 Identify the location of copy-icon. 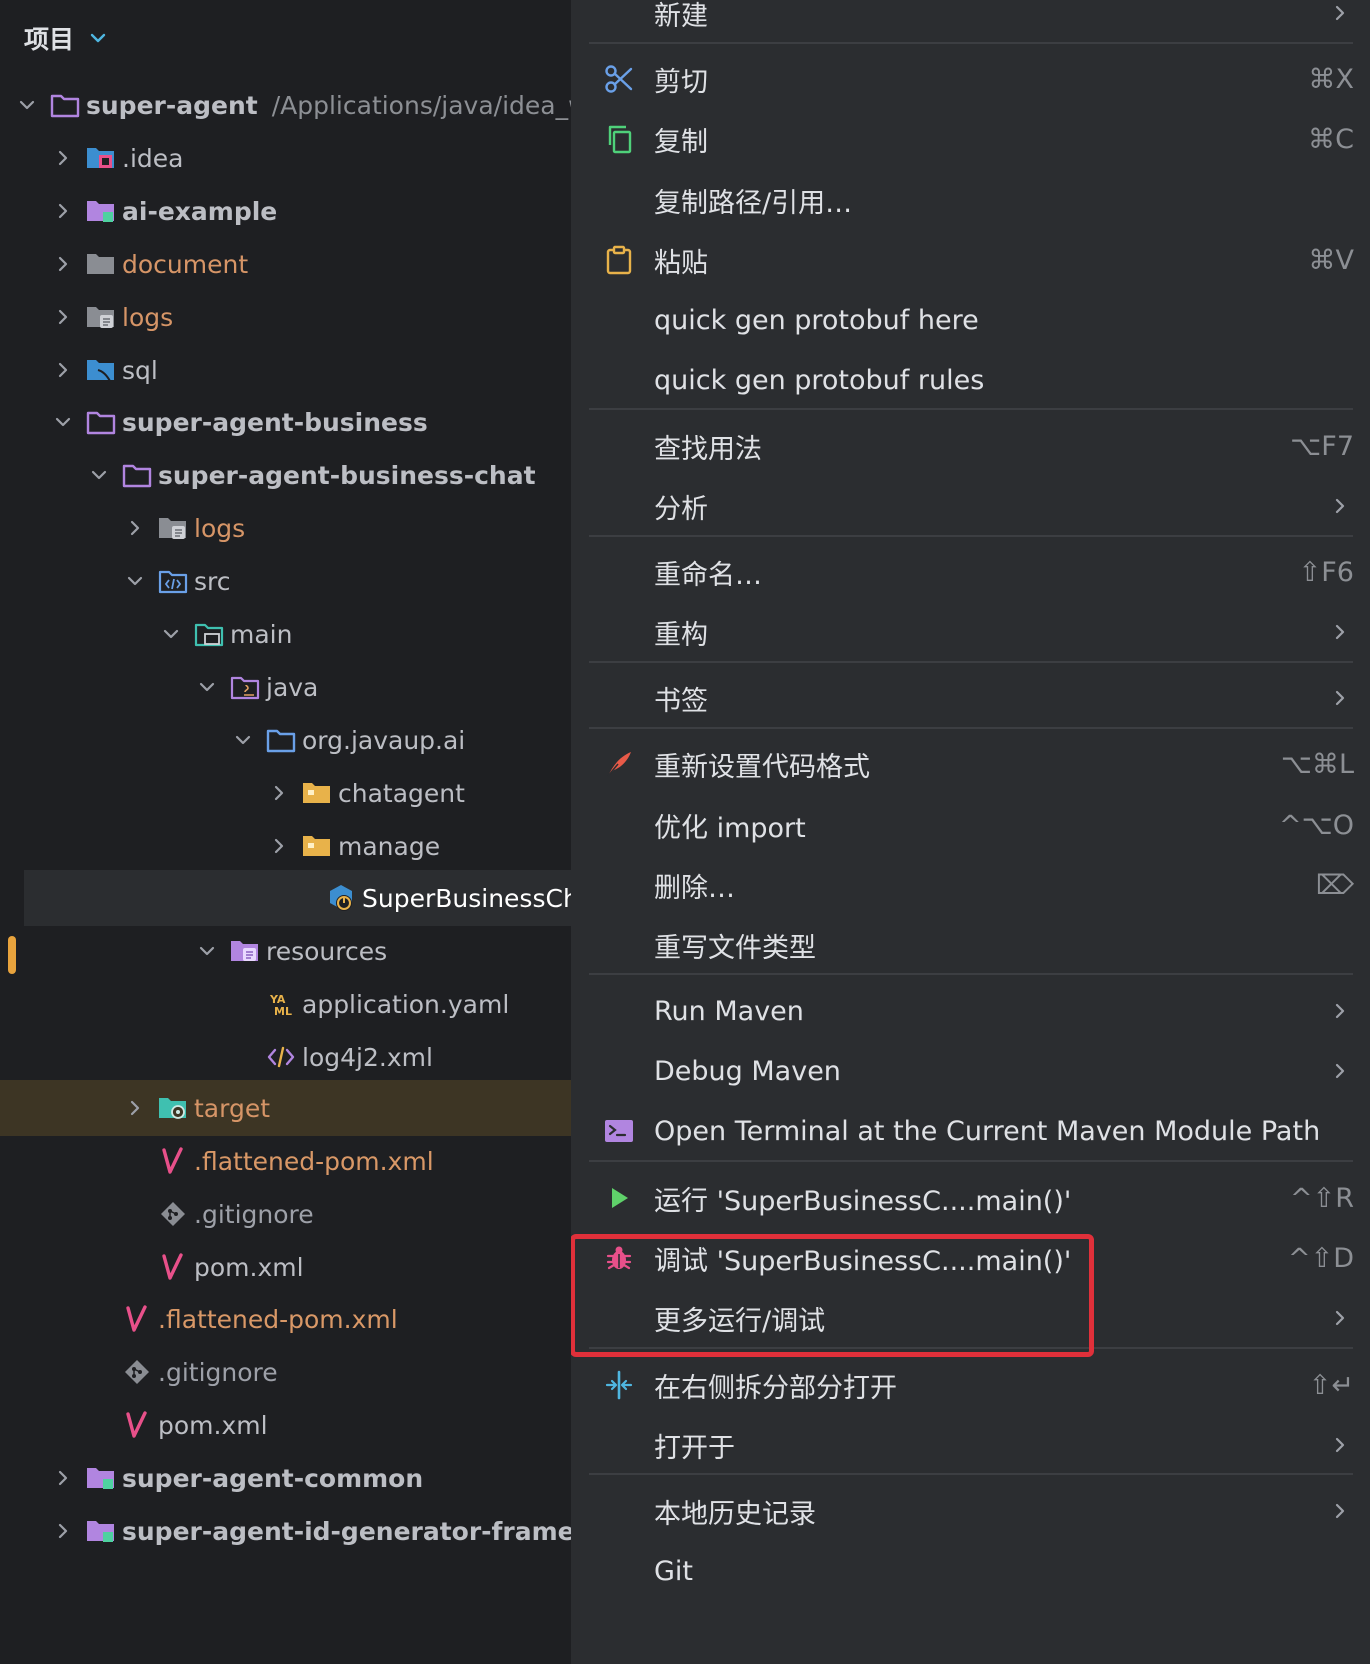
(619, 139).